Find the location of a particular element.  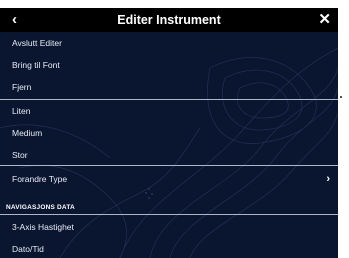

menu-item-label: Avslutt Editer is located at coordinates (37, 43).